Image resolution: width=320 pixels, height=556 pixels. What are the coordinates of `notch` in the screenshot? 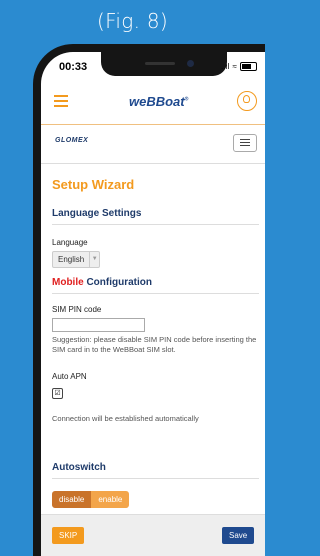 It's located at (164, 64).